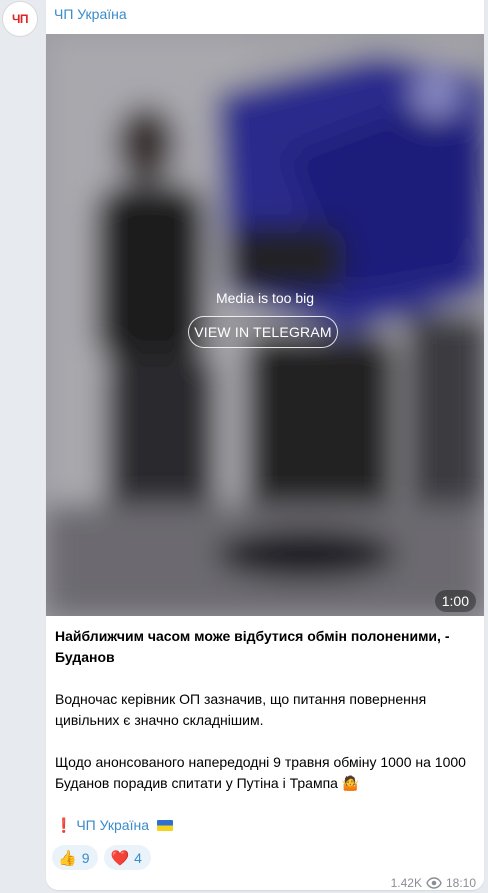  What do you see at coordinates (112, 825) in the screenshot?
I see `signature-link: ЧП Україна` at bounding box center [112, 825].